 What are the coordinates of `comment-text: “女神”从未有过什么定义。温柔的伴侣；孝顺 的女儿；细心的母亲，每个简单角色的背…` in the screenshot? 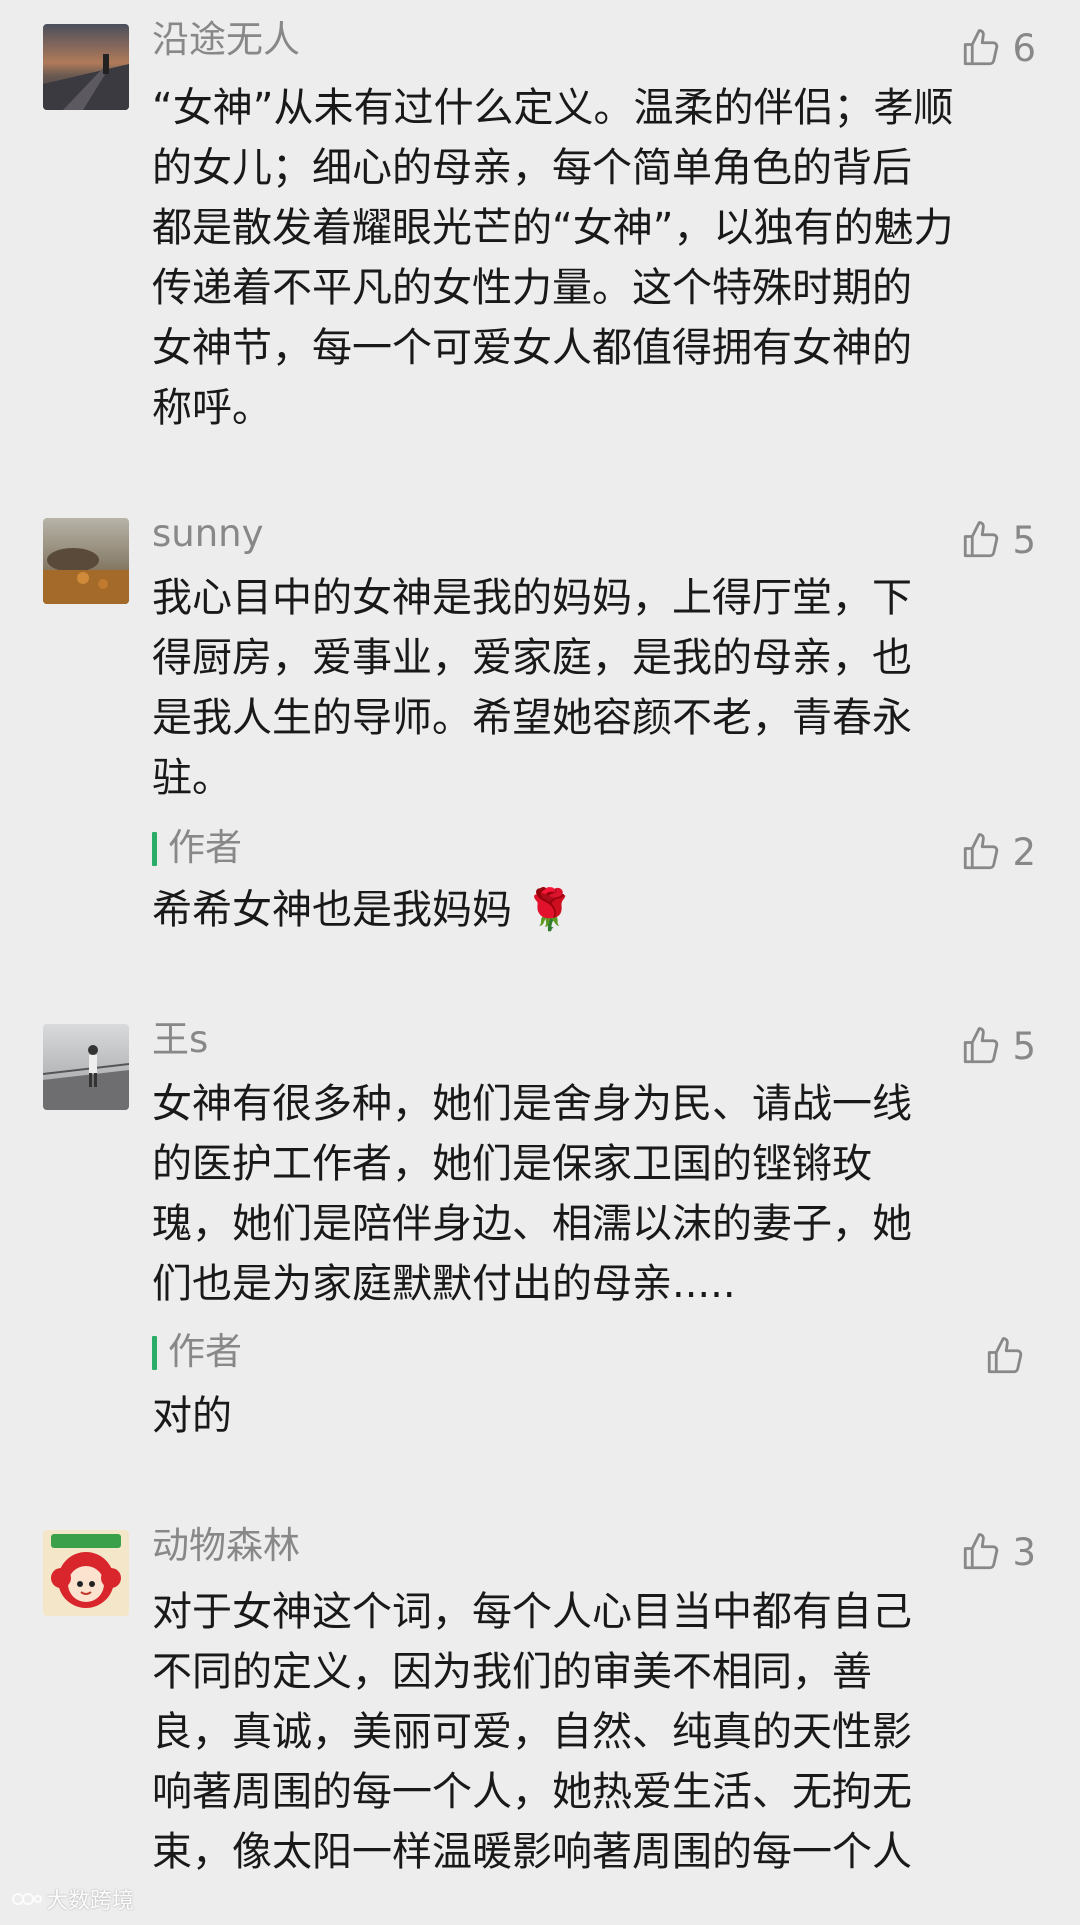 It's located at (553, 258).